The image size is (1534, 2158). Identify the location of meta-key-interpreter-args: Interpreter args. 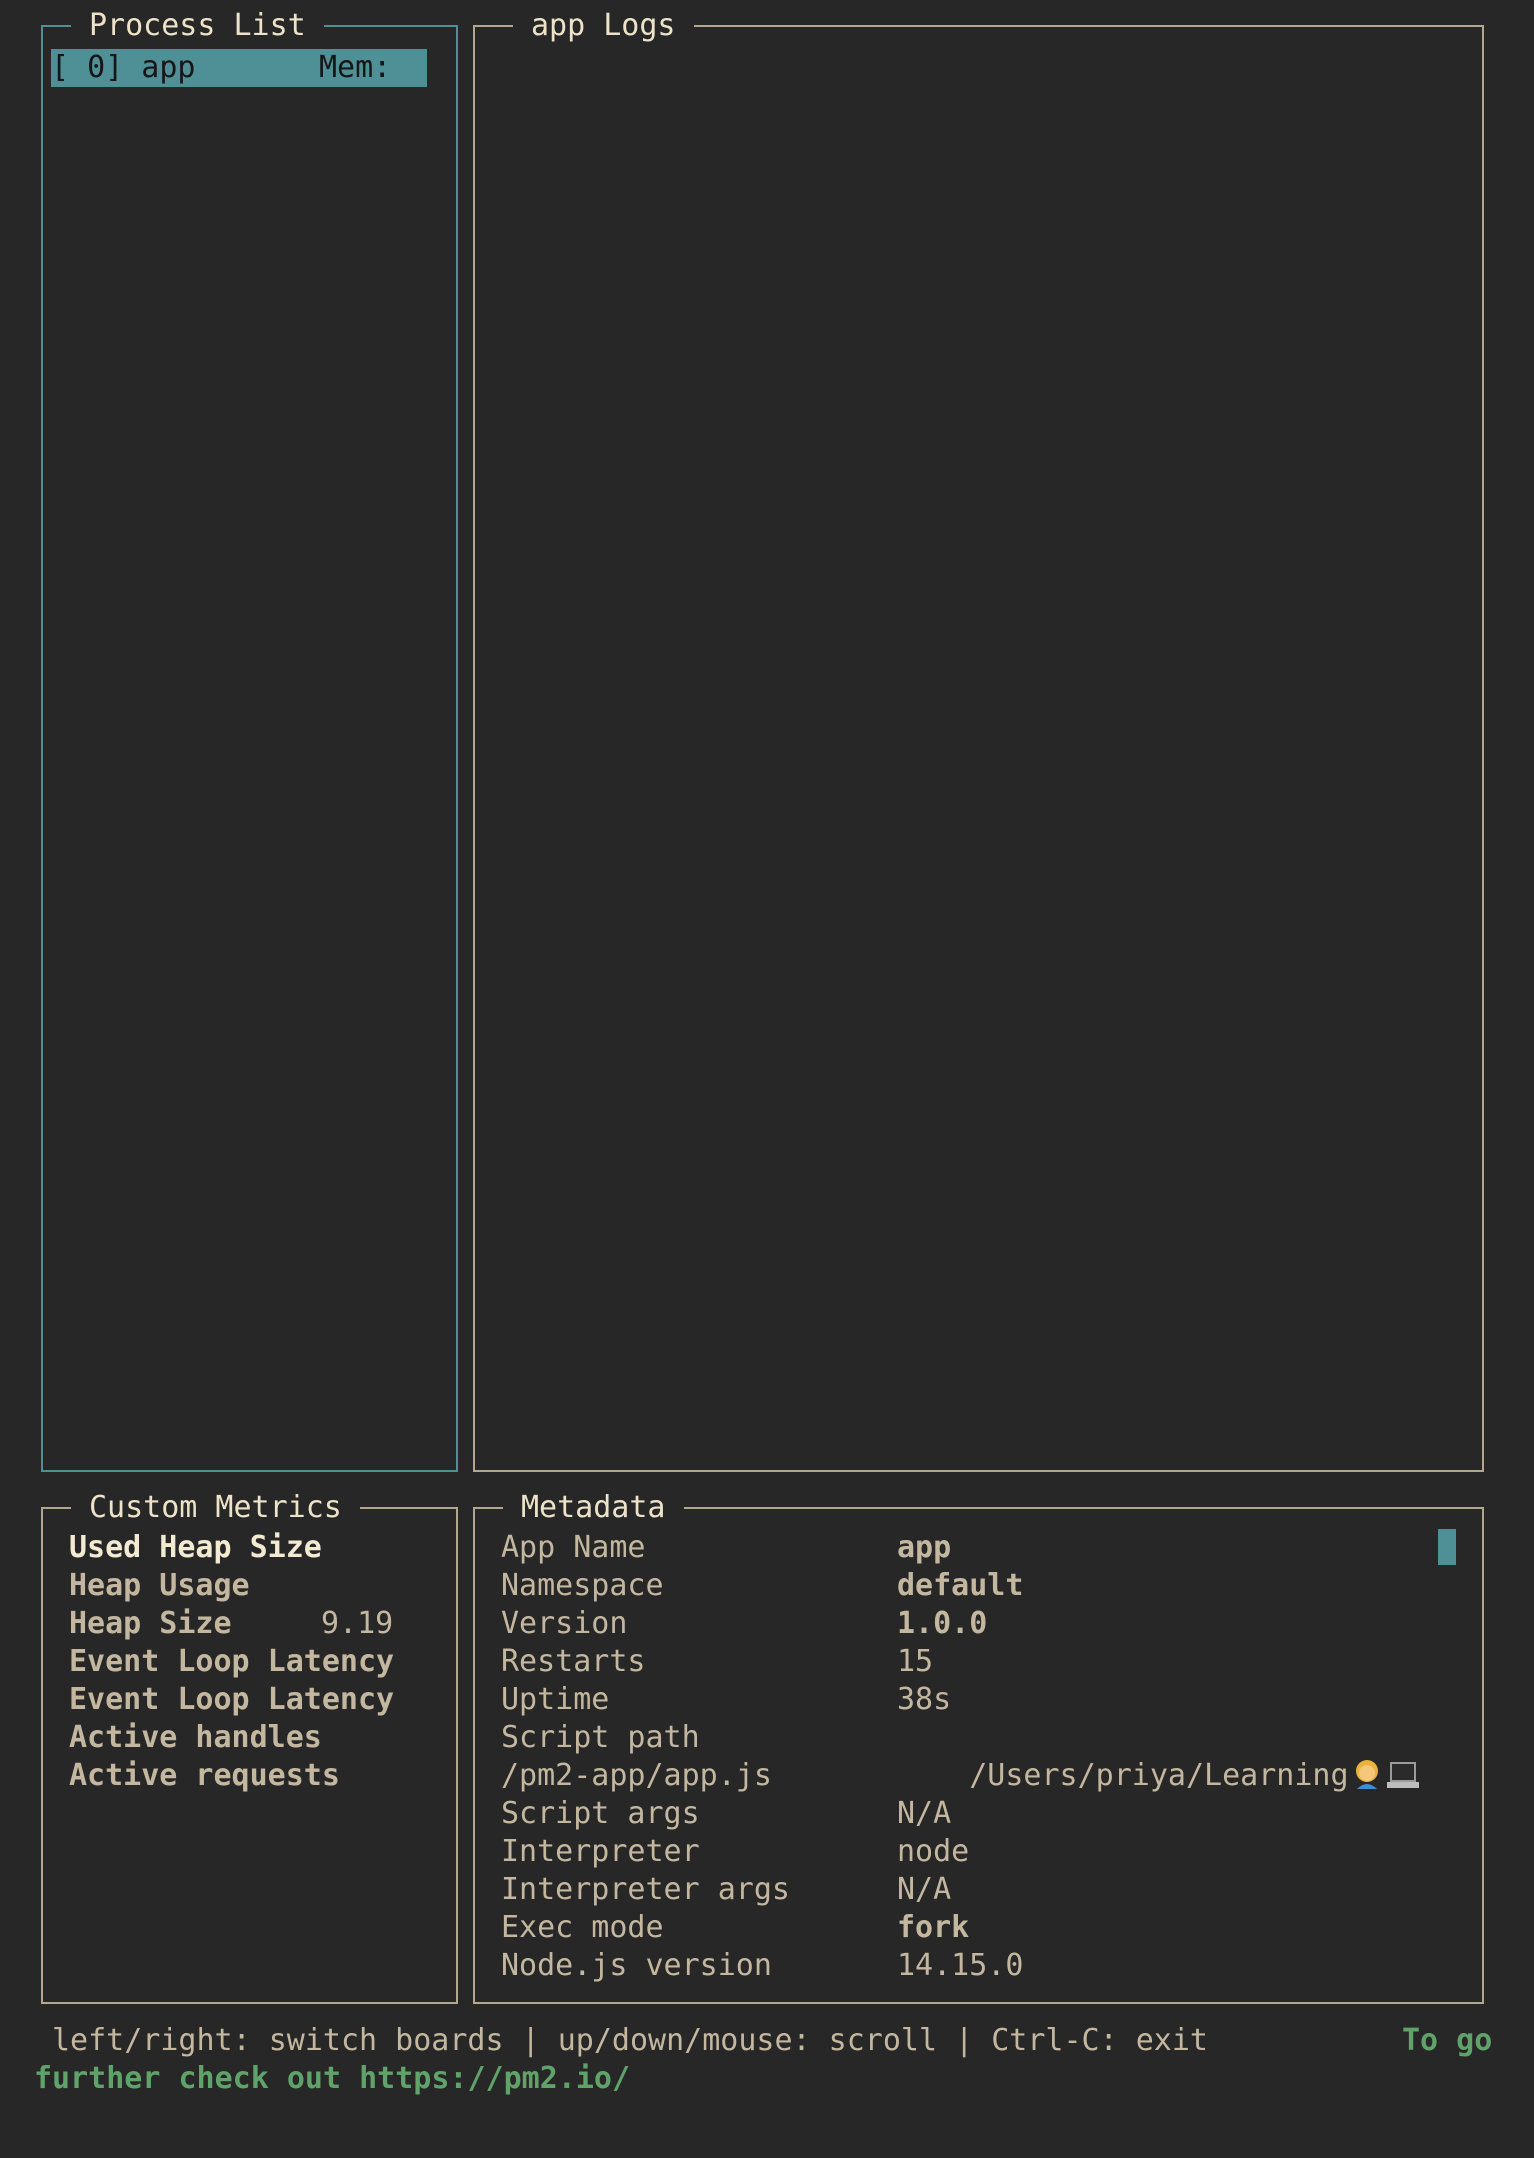
(645, 1889).